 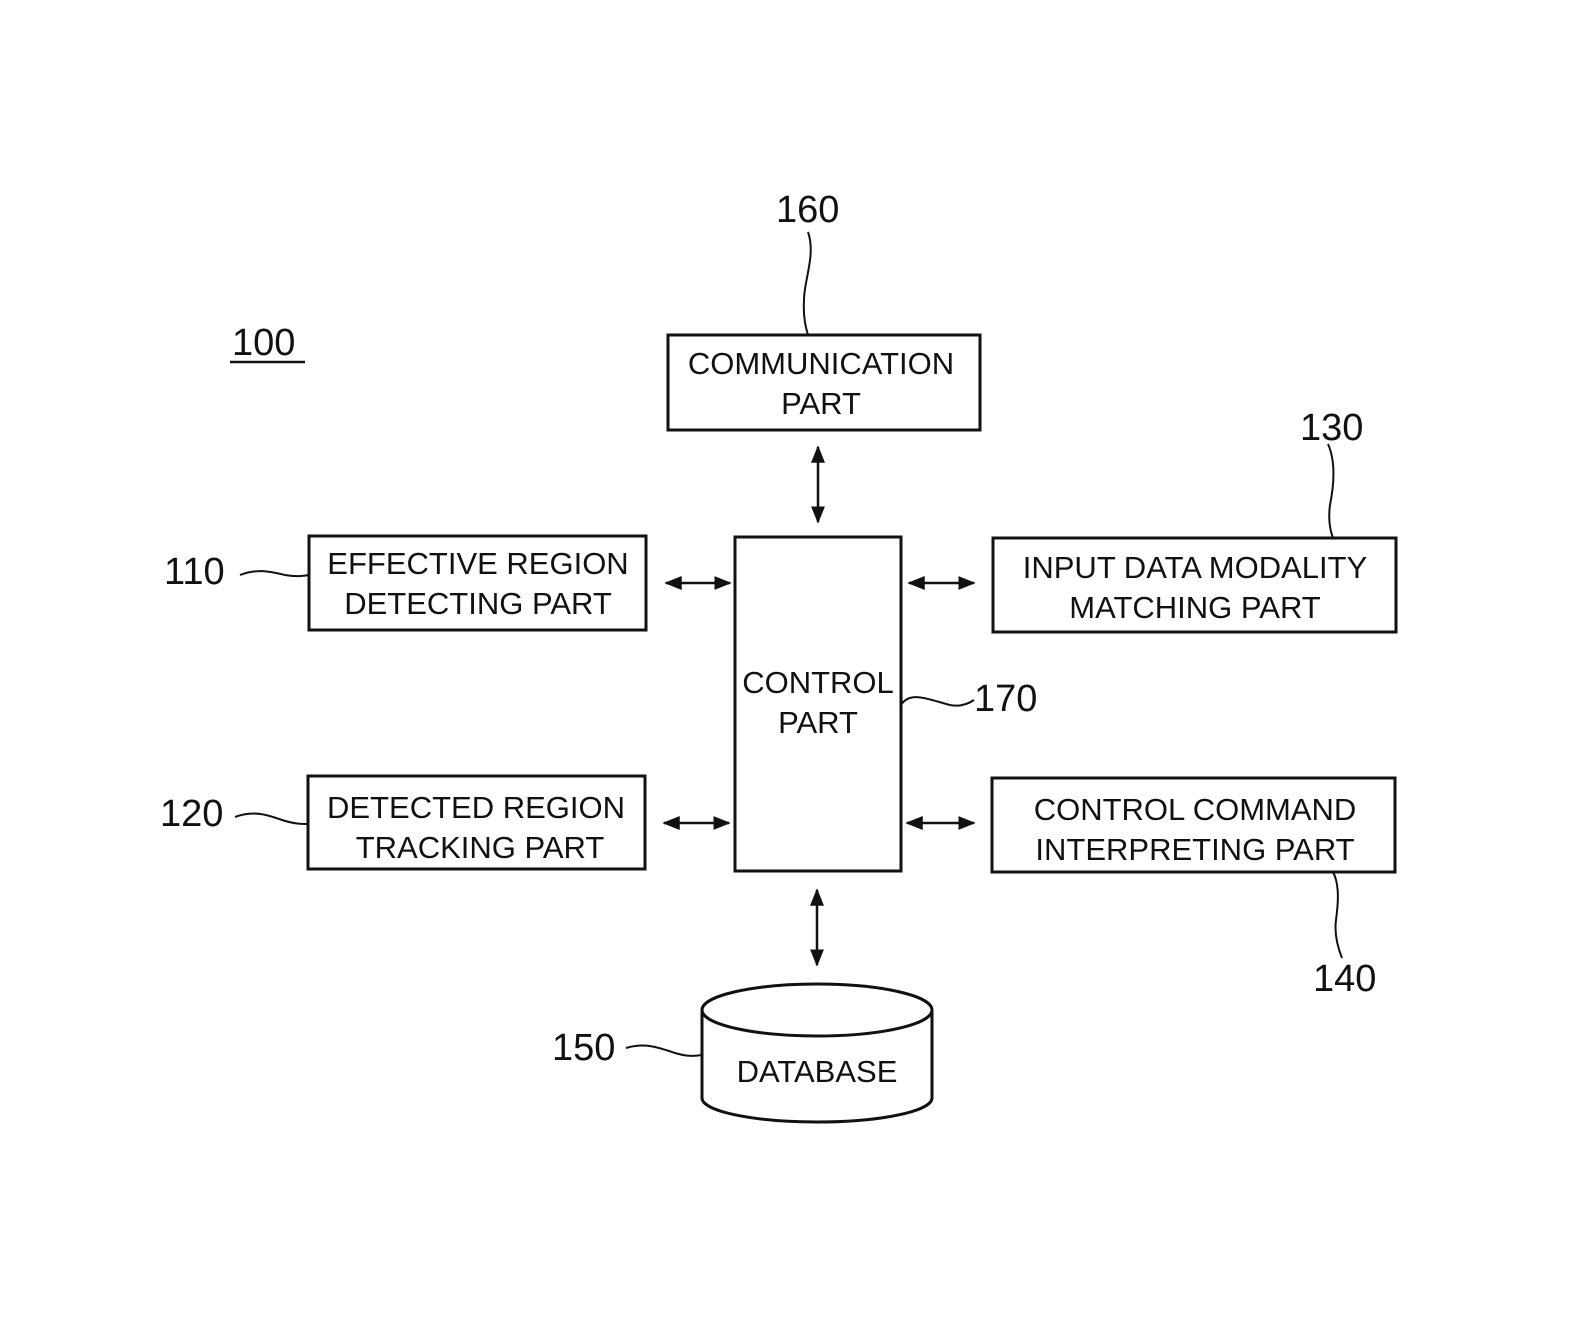 What do you see at coordinates (664, 1050) in the screenshot?
I see `database-leader` at bounding box center [664, 1050].